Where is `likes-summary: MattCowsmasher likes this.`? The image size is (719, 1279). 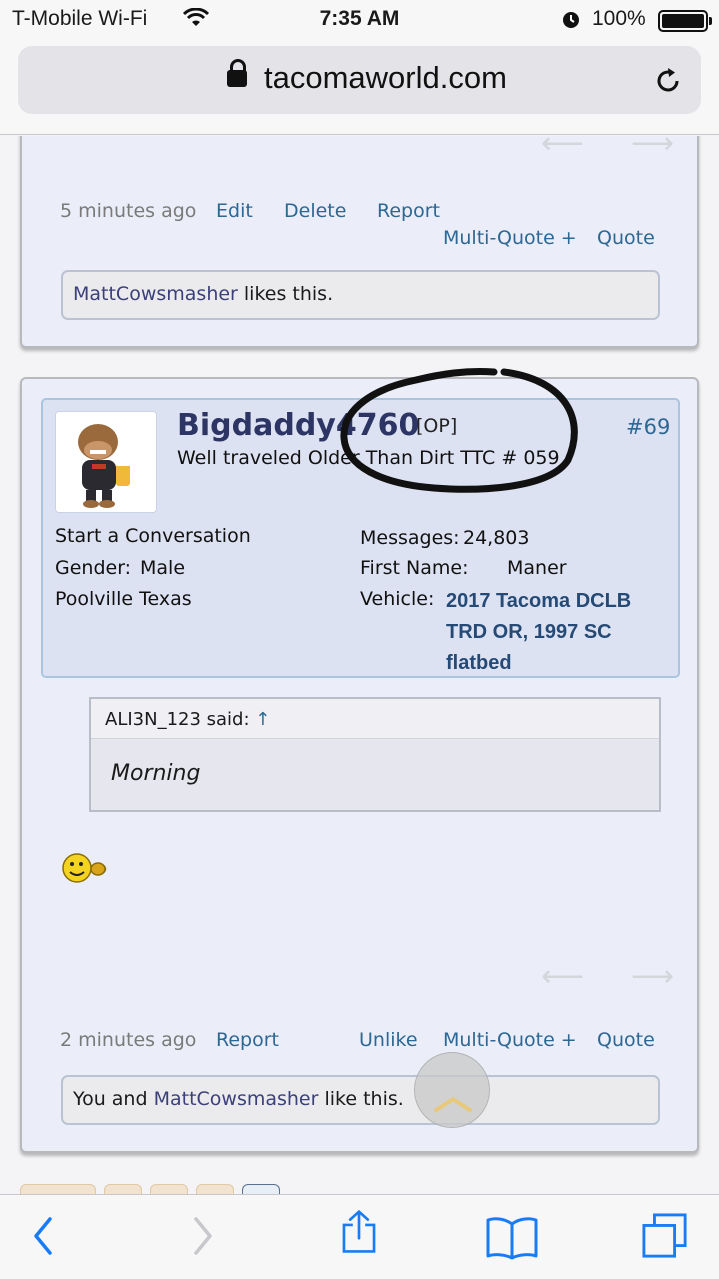 likes-summary: MattCowsmasher likes this. is located at coordinates (360, 295).